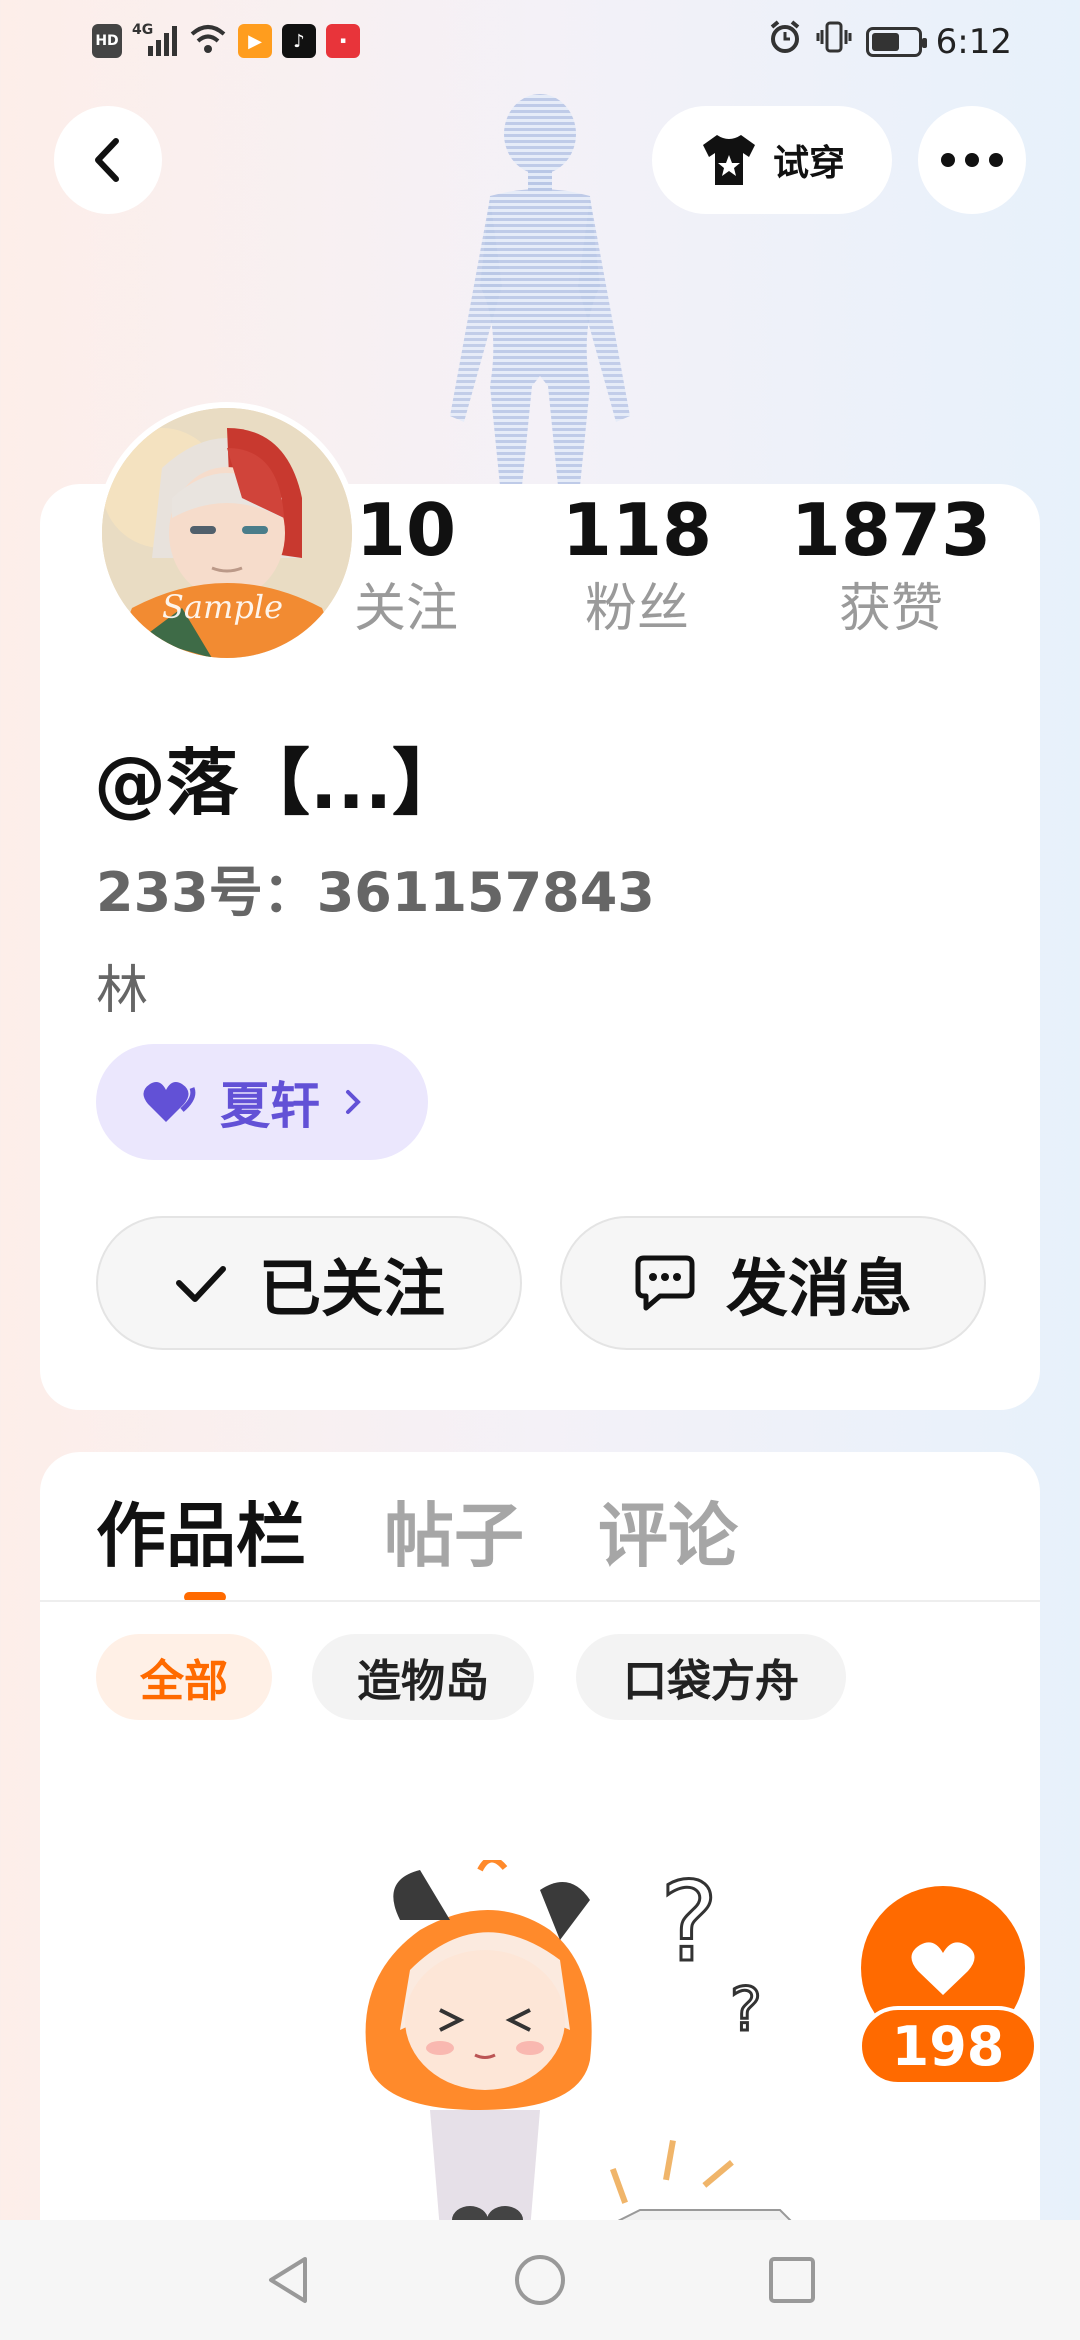 The width and height of the screenshot is (1080, 2340). I want to click on filter-all: 全部, so click(184, 1677).